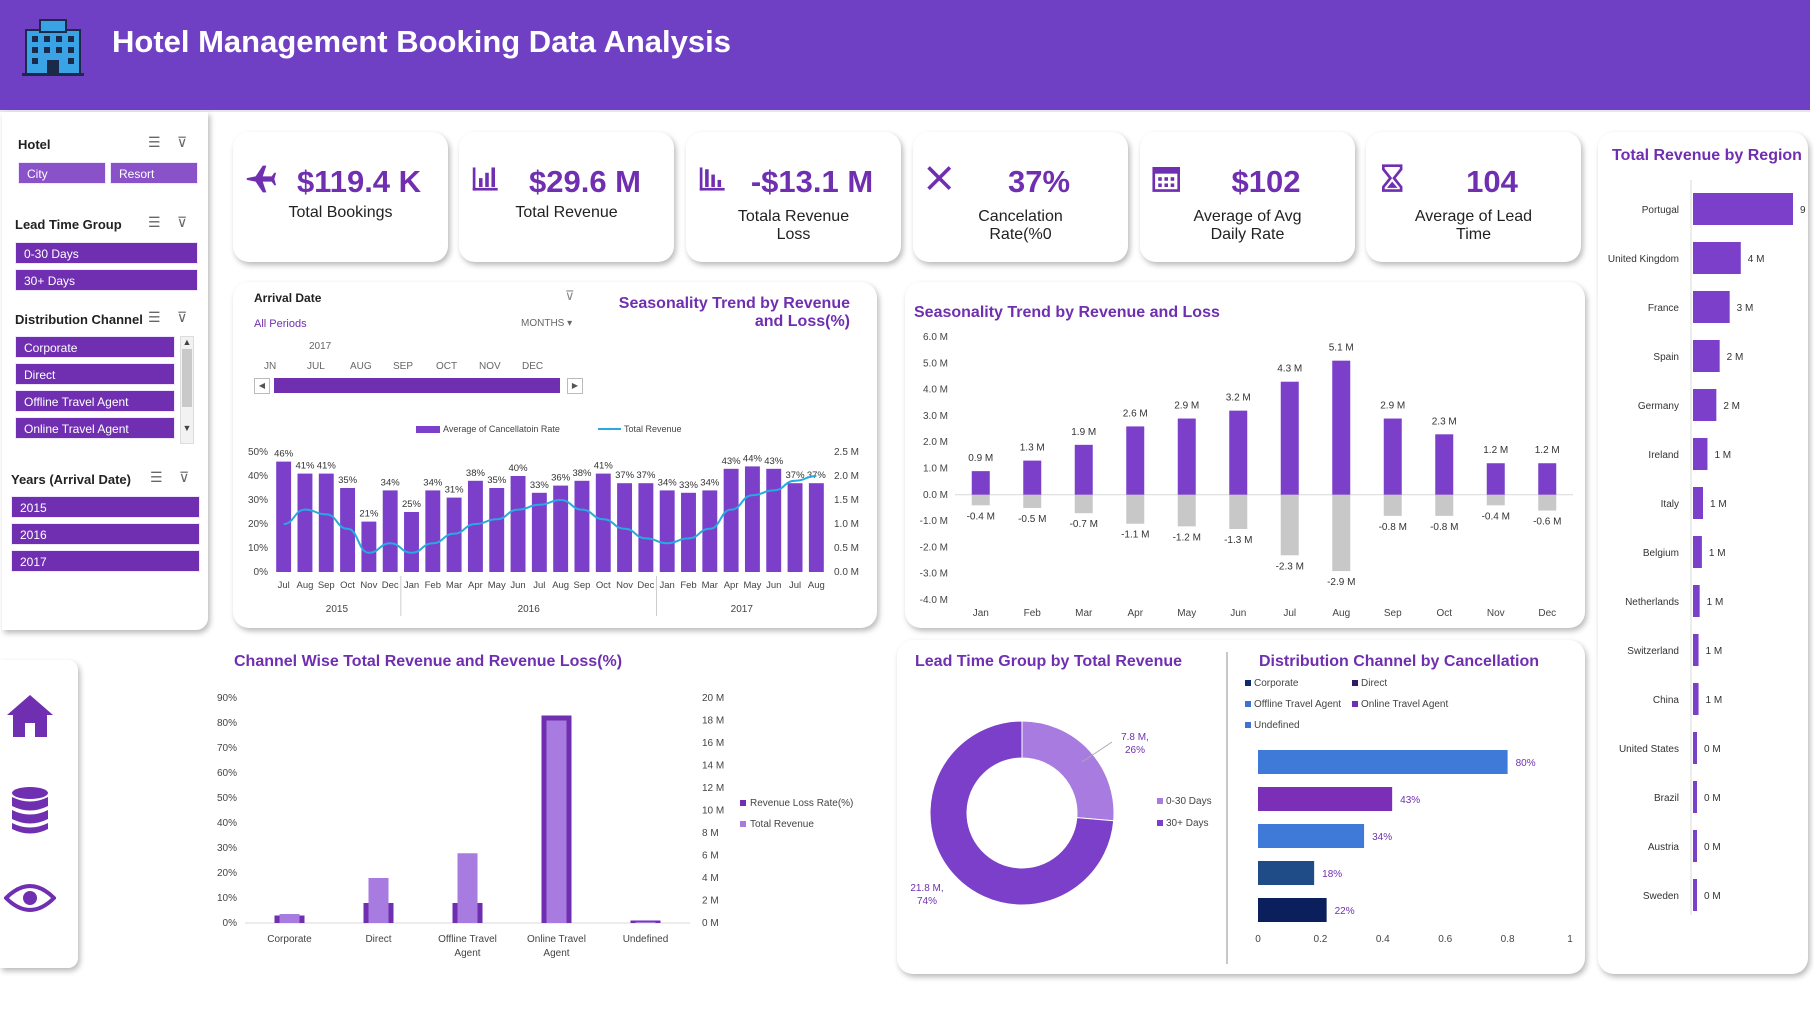  What do you see at coordinates (753, 458) in the screenshot?
I see `cancel-data-label: 44%` at bounding box center [753, 458].